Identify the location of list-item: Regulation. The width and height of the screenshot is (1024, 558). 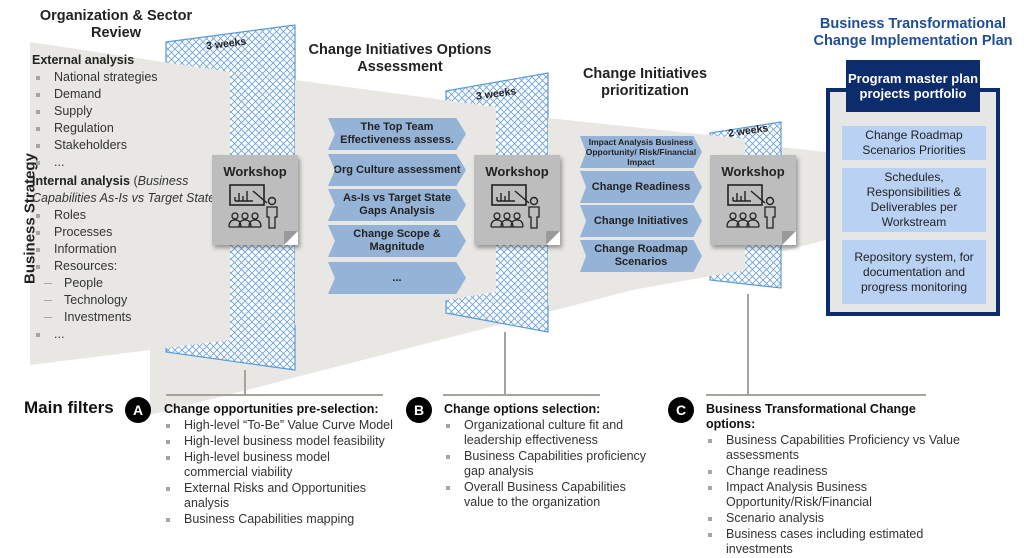
(127, 128).